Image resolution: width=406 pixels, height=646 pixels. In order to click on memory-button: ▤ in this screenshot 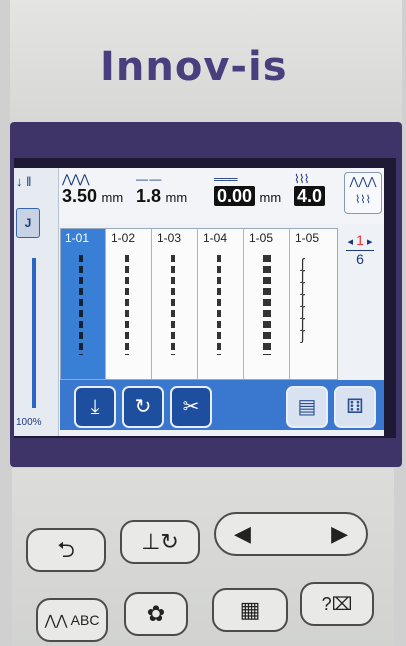, I will do `click(307, 407)`.